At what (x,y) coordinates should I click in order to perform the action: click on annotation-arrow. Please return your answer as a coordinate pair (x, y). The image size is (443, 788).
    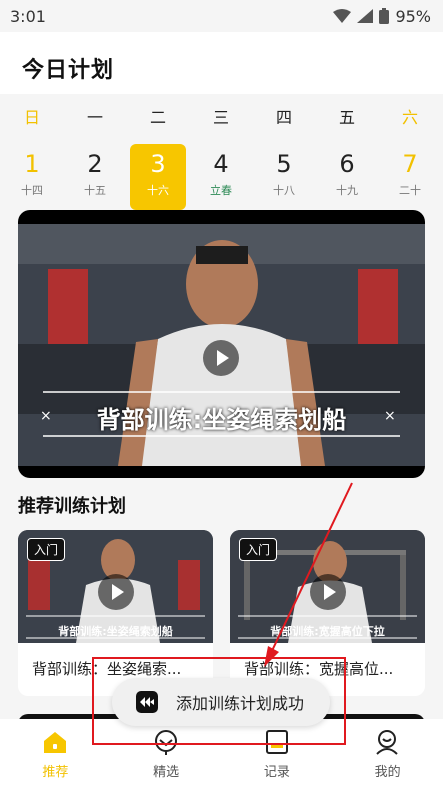
    Looking at the image, I should click on (308, 574).